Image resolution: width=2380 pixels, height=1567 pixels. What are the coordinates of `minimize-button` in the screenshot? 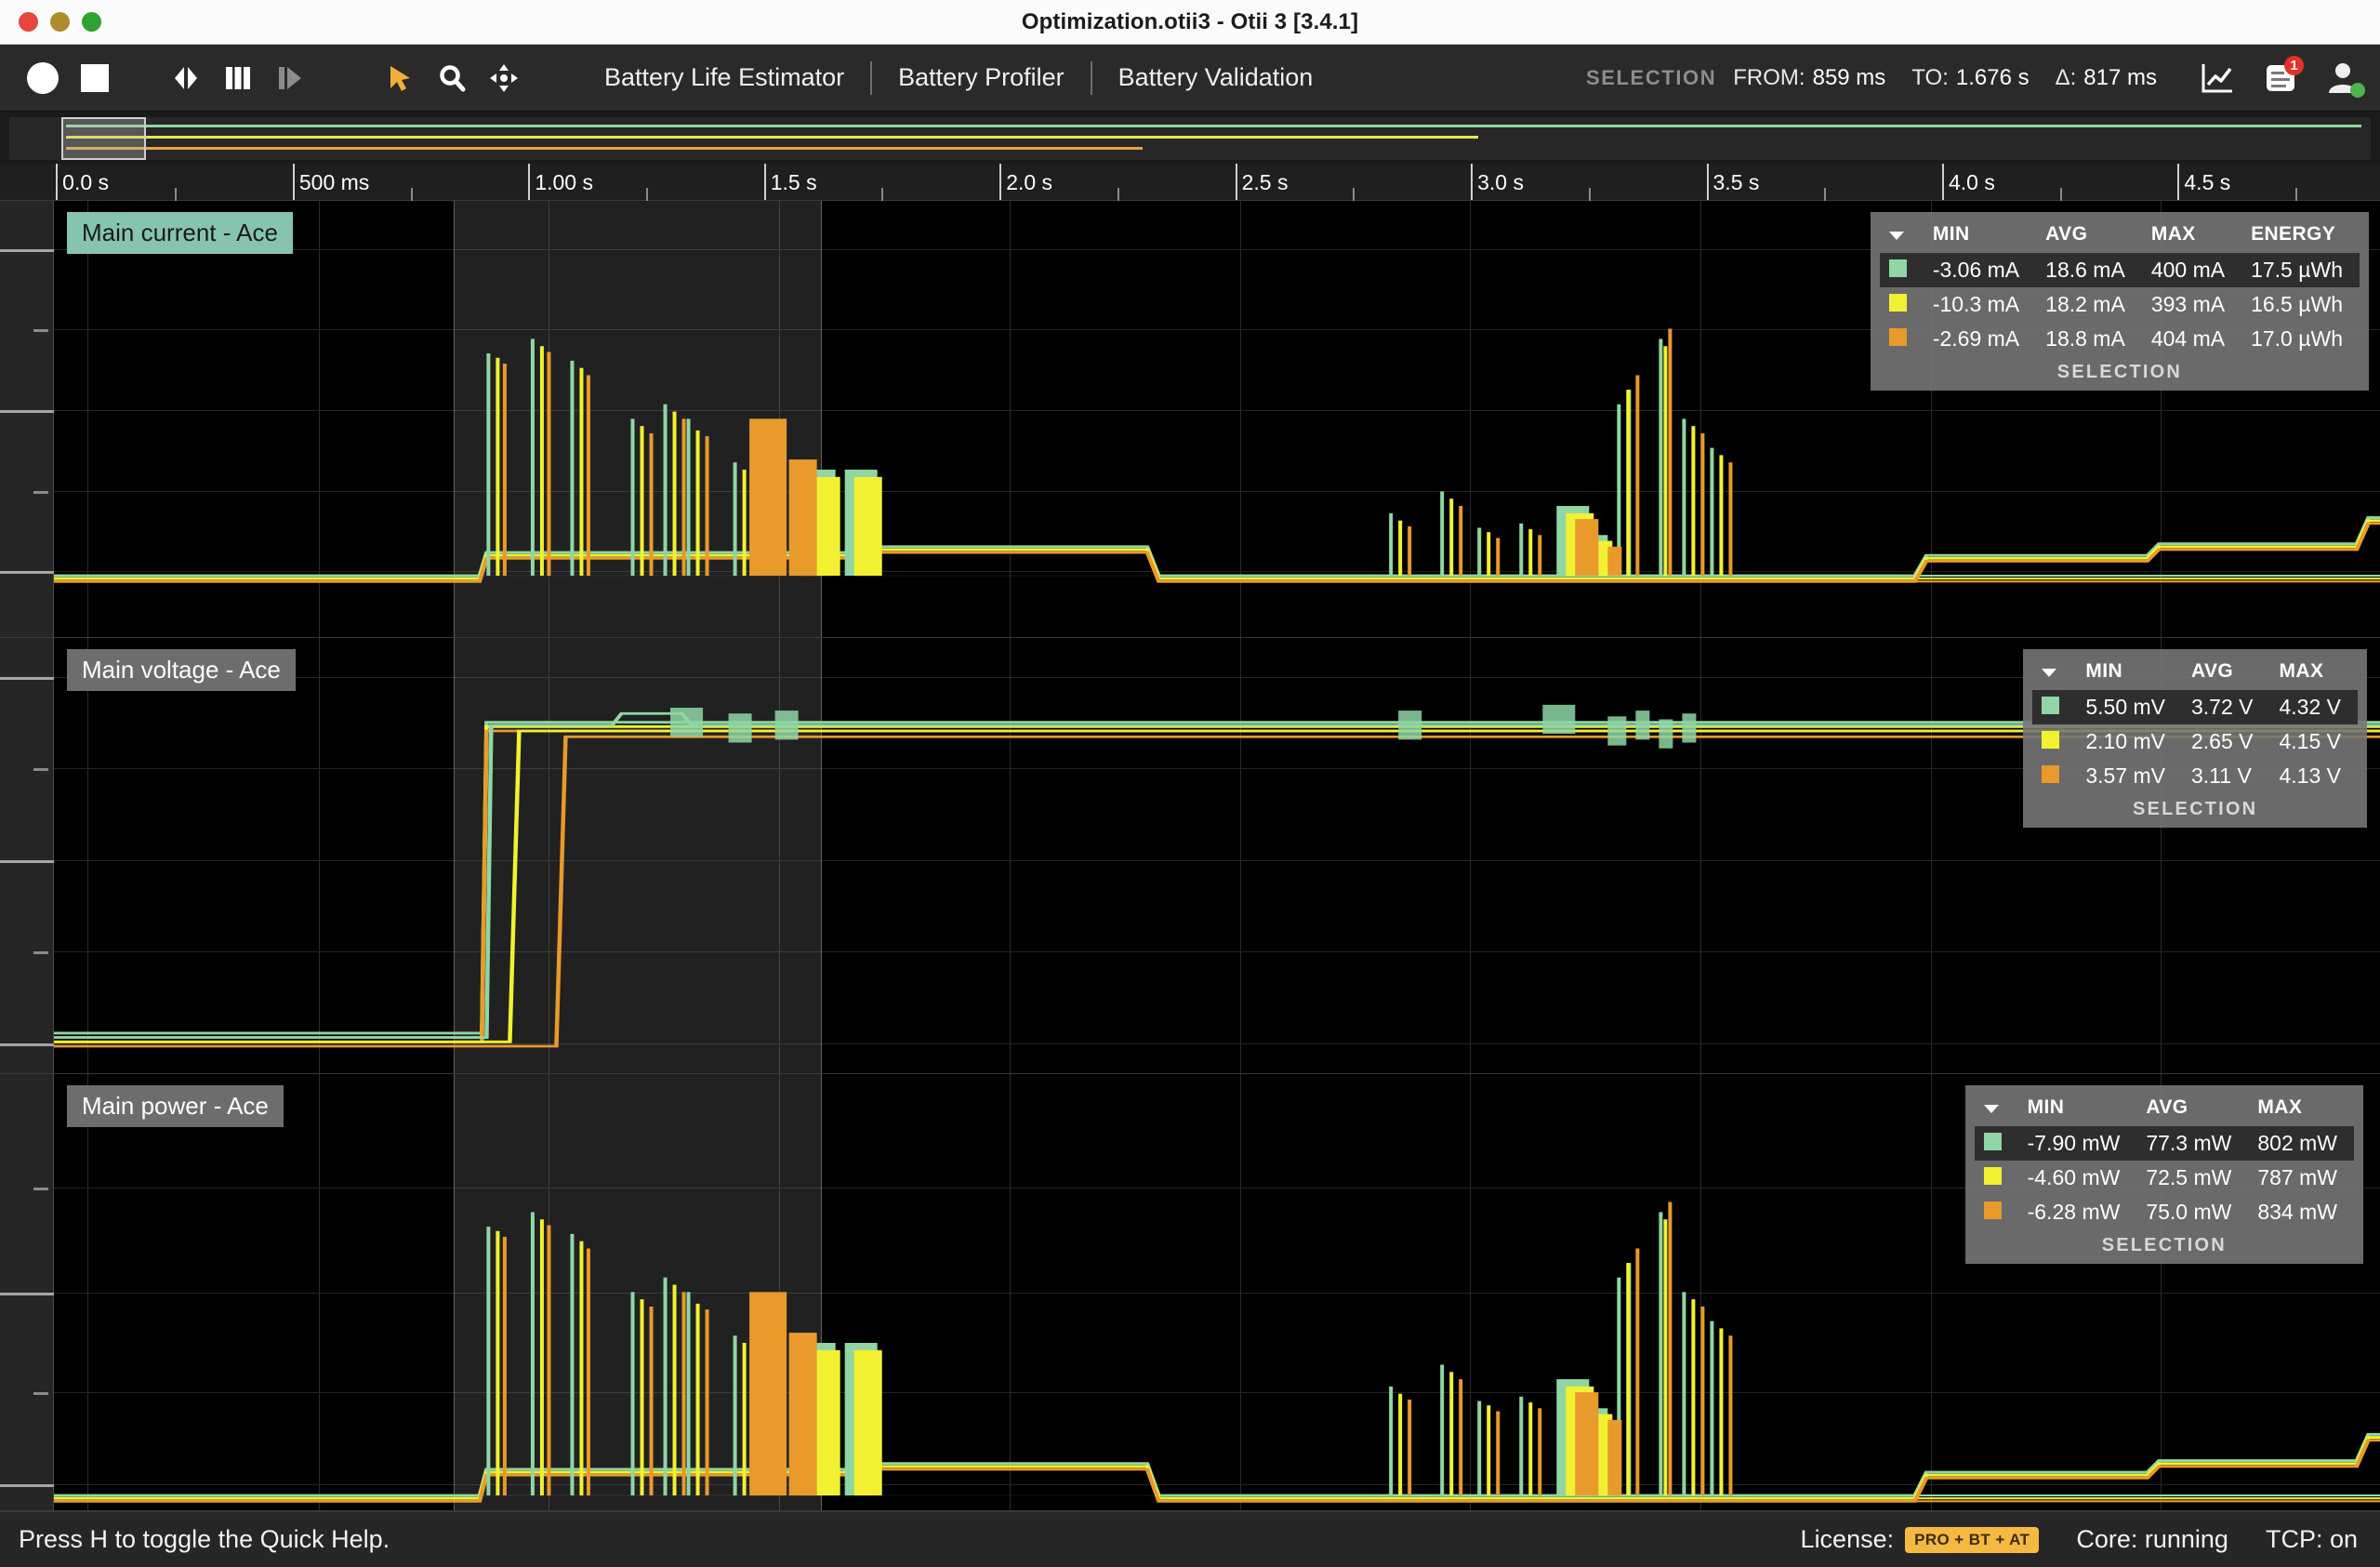 It's located at (60, 22).